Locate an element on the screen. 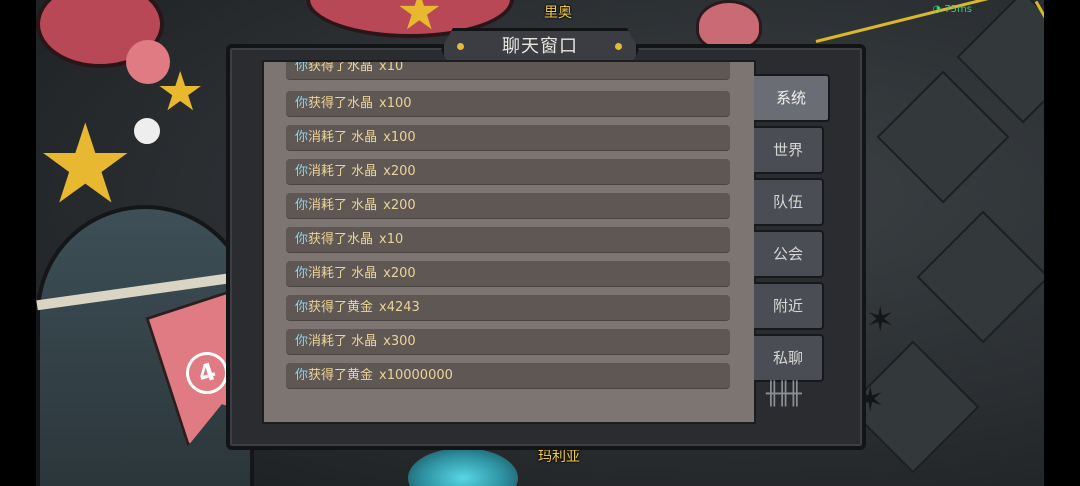 The image size is (1080, 486). wifi-icon: ◔ is located at coordinates (937, 9).